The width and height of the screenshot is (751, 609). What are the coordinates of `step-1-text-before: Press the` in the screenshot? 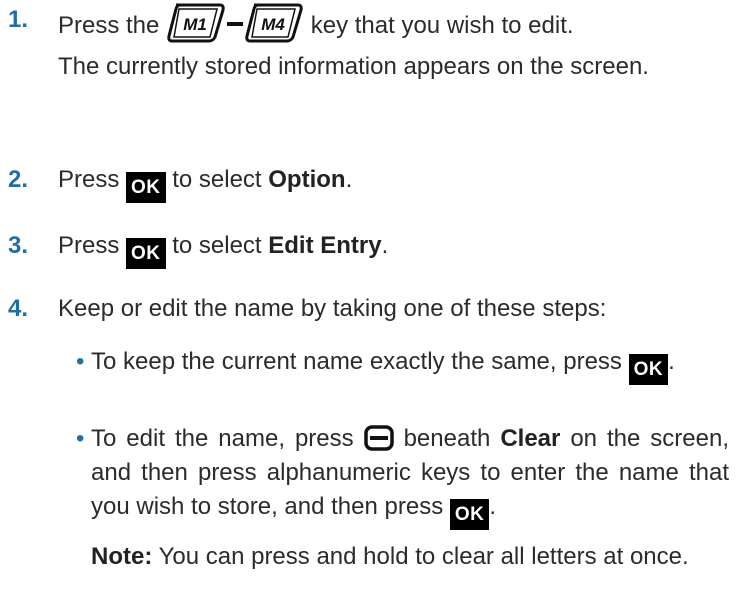 It's located at (109, 25).